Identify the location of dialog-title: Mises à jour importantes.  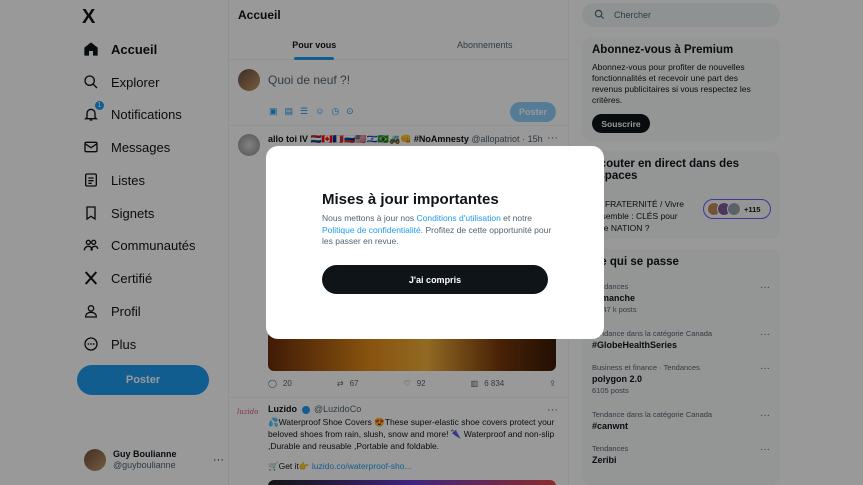
(410, 199).